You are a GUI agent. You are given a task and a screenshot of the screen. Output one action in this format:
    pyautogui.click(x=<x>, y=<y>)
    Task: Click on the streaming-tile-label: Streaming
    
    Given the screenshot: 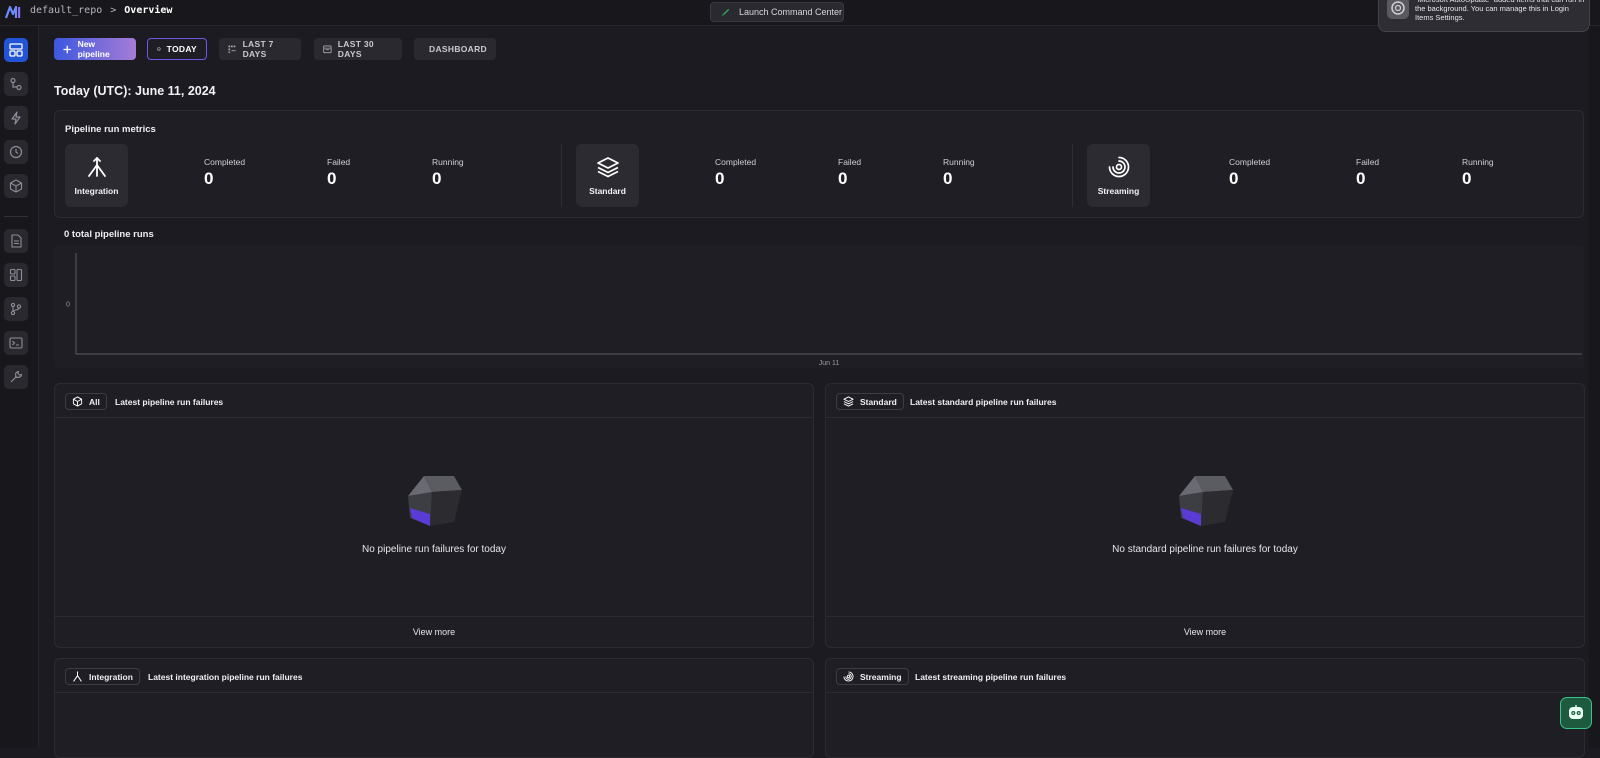 What is the action you would take?
    pyautogui.click(x=1119, y=191)
    